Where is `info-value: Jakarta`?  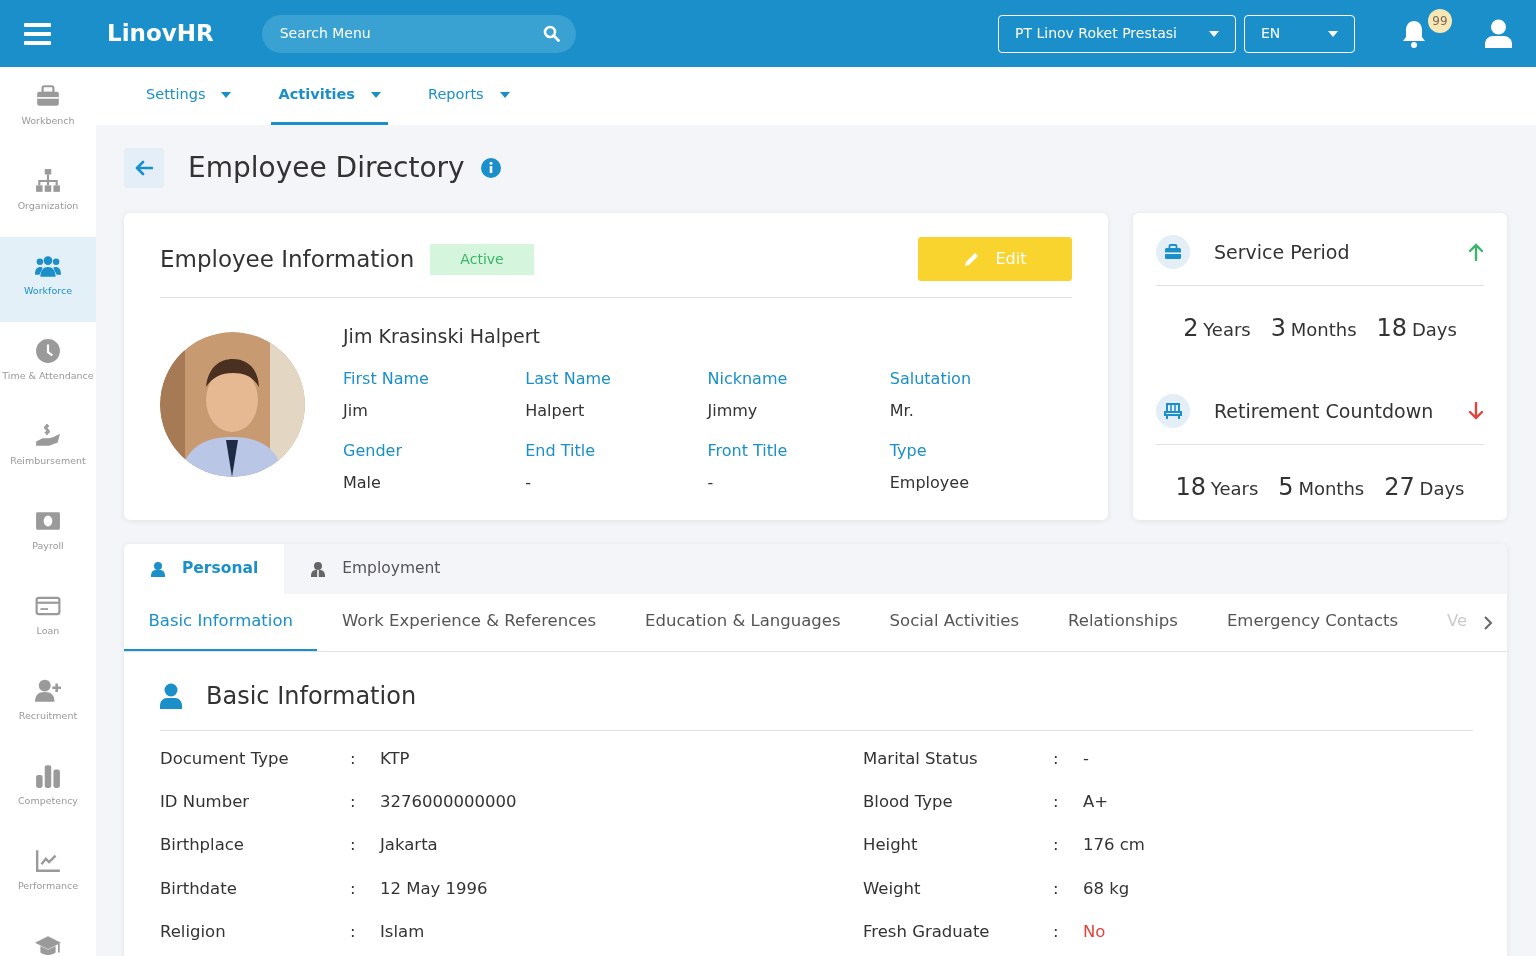
info-value: Jakarta is located at coordinates (409, 845).